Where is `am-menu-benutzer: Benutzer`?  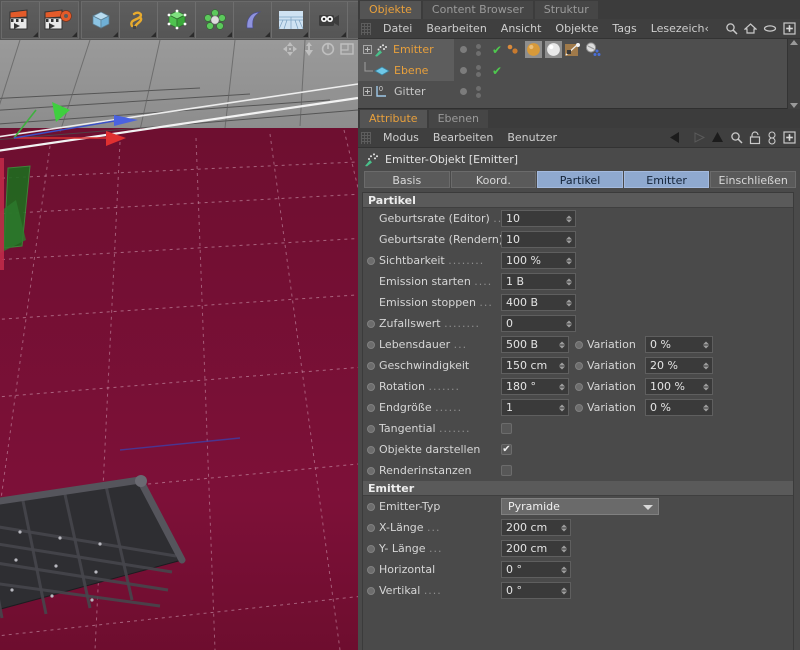 am-menu-benutzer: Benutzer is located at coordinates (532, 138).